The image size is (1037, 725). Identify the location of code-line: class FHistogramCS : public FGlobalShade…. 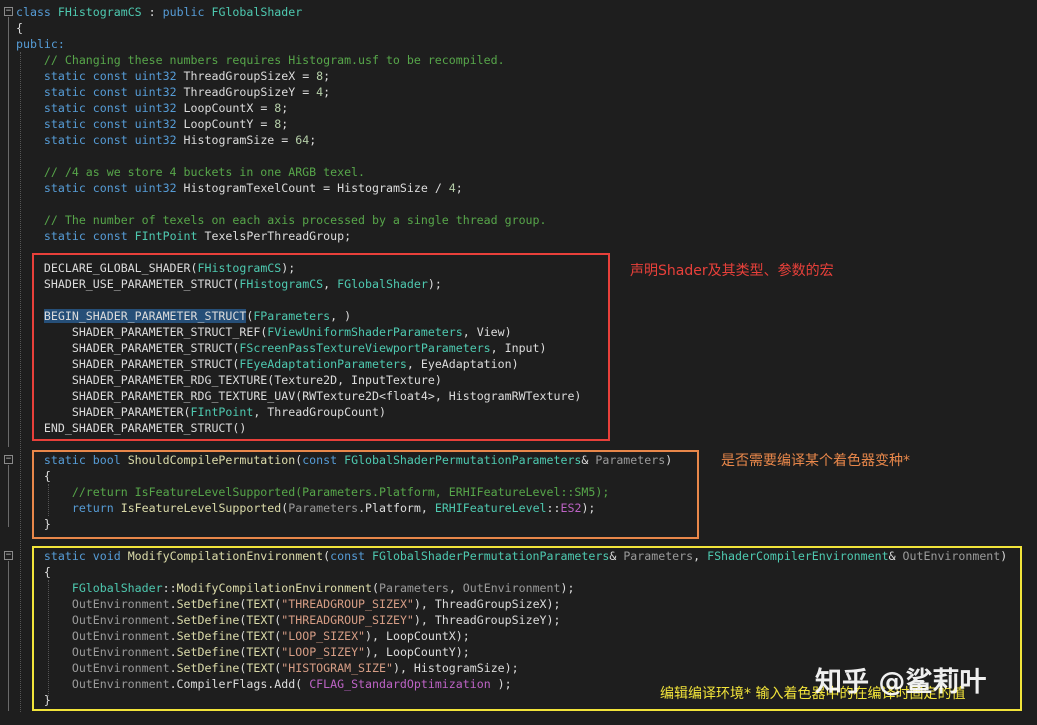
(159, 12).